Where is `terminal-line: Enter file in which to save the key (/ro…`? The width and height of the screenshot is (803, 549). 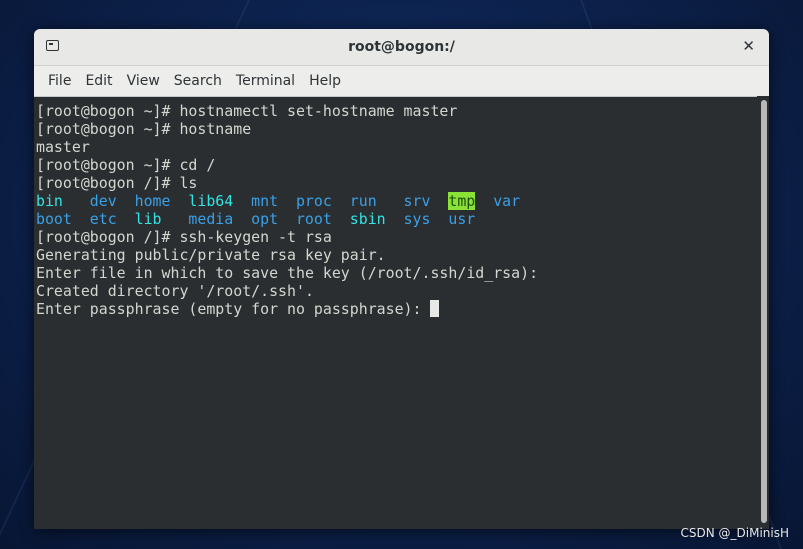
terminal-line: Enter file in which to save the key (/ro… is located at coordinates (287, 273).